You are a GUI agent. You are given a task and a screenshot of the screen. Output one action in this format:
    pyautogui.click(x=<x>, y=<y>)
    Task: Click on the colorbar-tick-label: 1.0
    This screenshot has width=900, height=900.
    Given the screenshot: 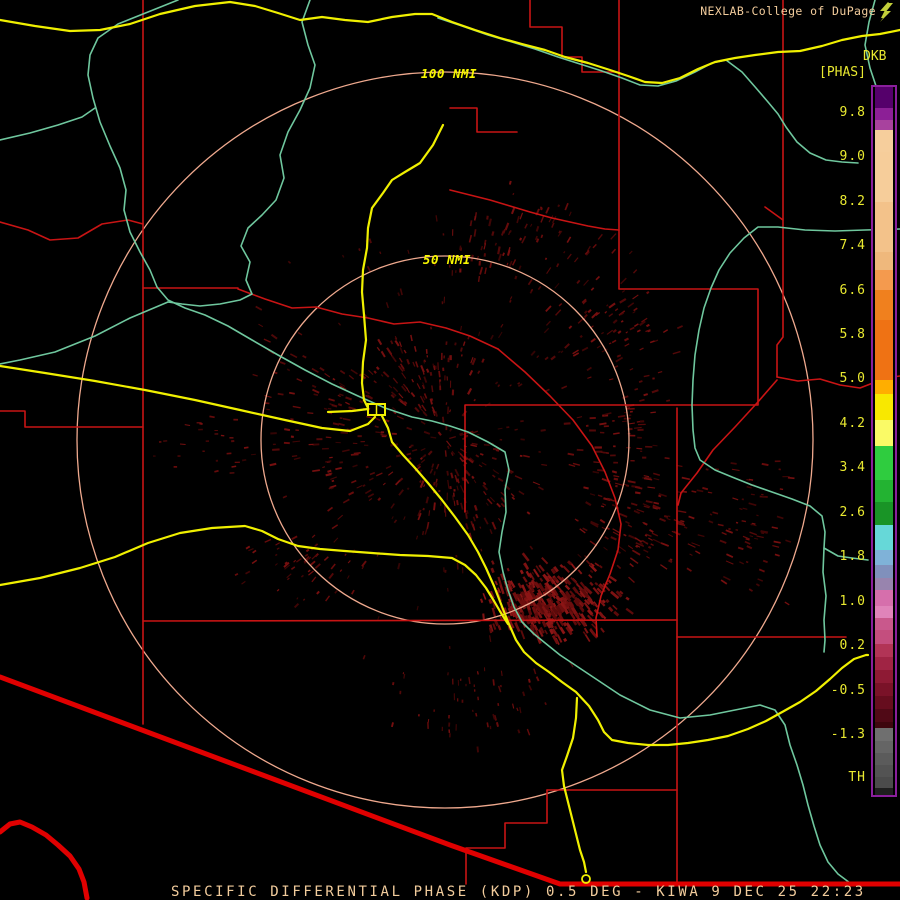 What is the action you would take?
    pyautogui.click(x=852, y=601)
    